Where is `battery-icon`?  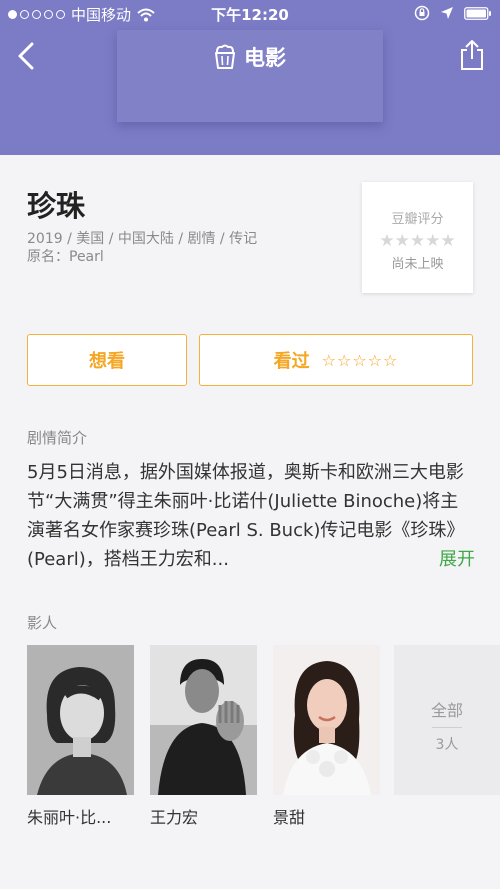
battery-icon is located at coordinates (477, 13).